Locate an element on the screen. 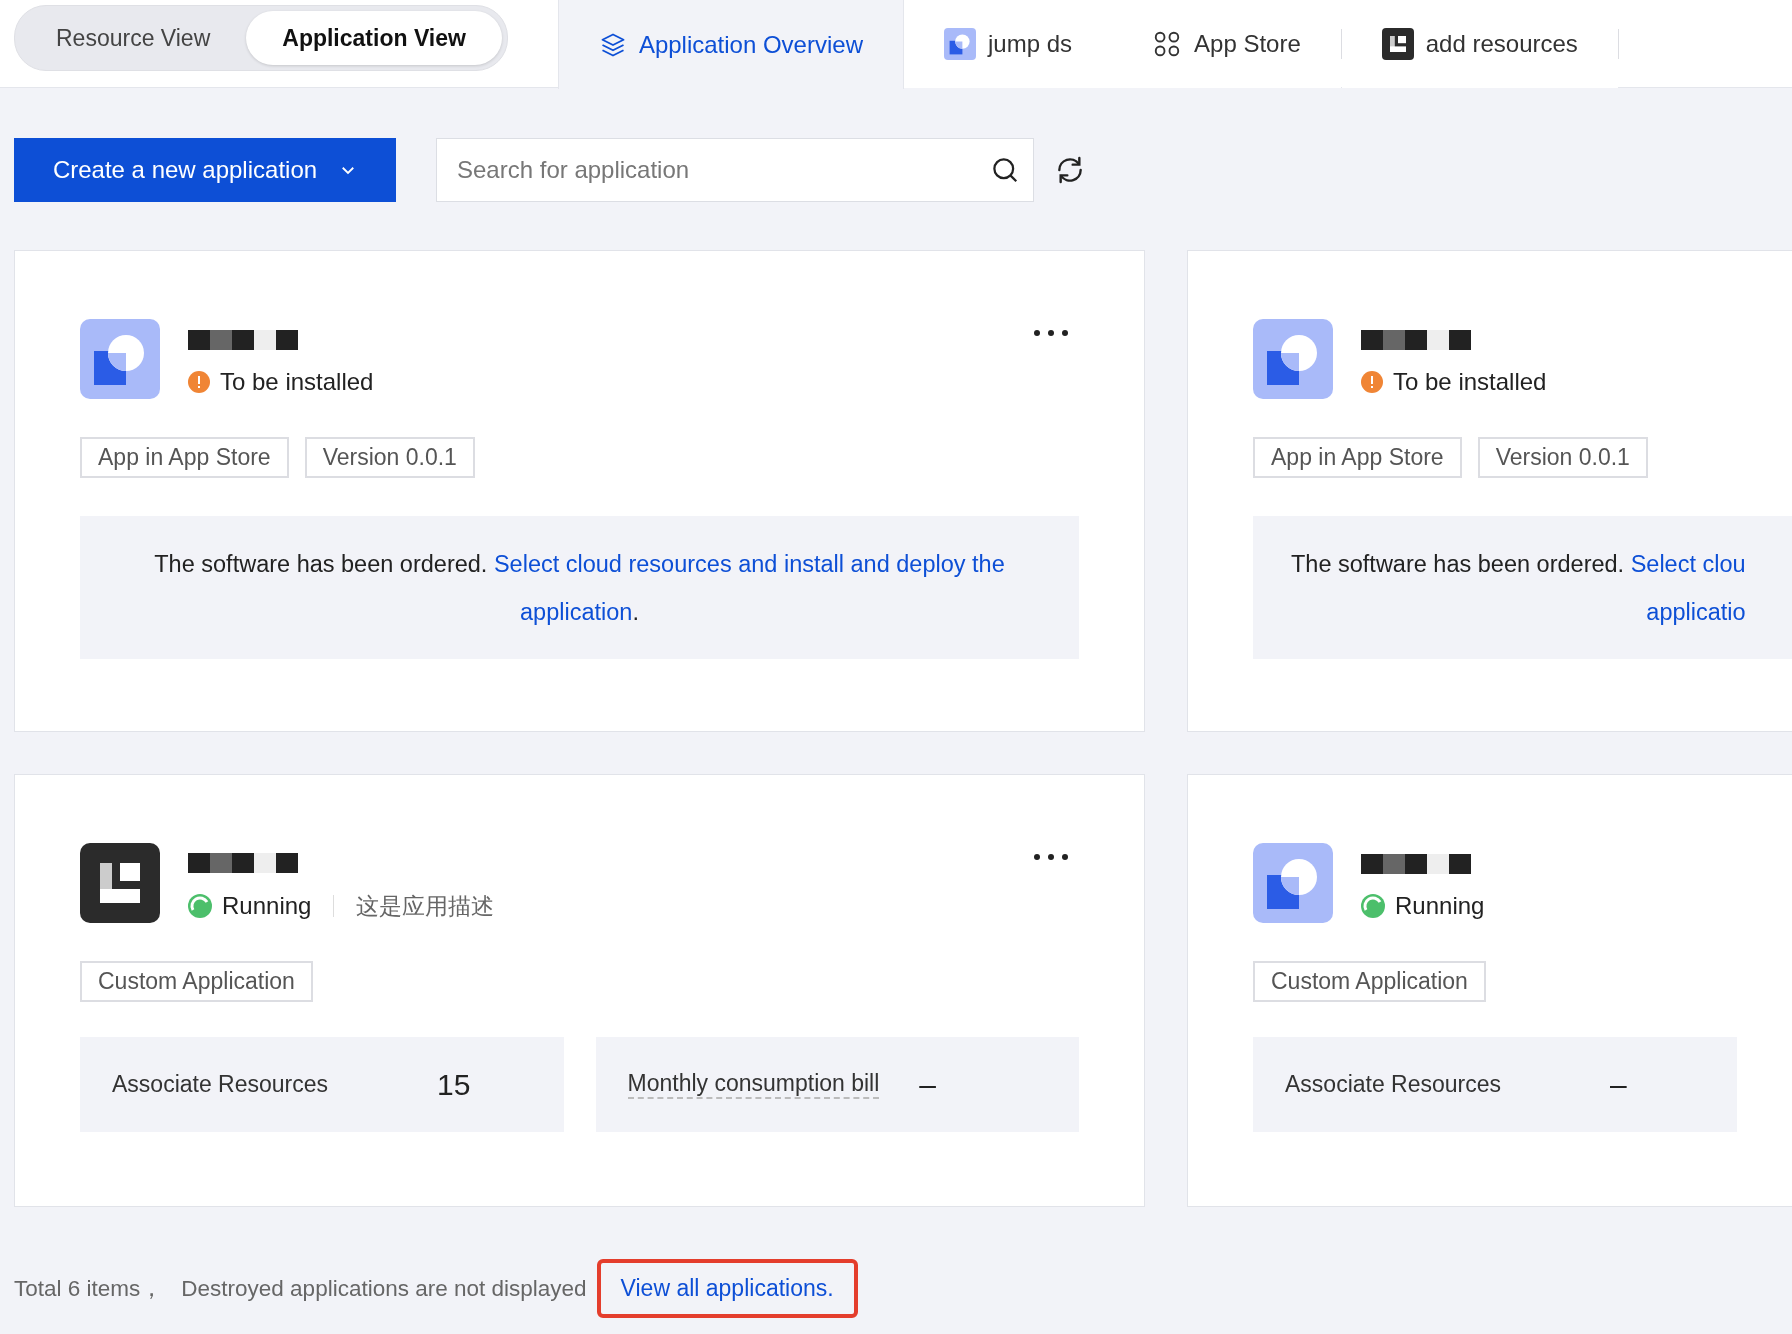 This screenshot has width=1792, height=1334. deploy-link: Select cloud resources and install and deploy the is located at coordinates (749, 563).